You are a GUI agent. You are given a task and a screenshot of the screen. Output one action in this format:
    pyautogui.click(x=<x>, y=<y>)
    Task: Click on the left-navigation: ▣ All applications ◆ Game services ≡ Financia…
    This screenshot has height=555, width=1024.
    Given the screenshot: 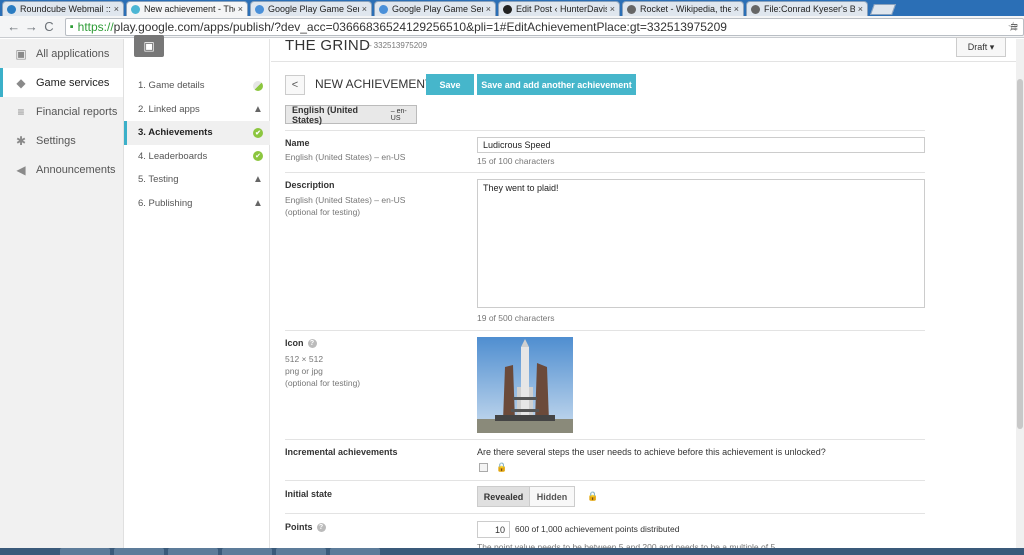 What is the action you would take?
    pyautogui.click(x=62, y=297)
    